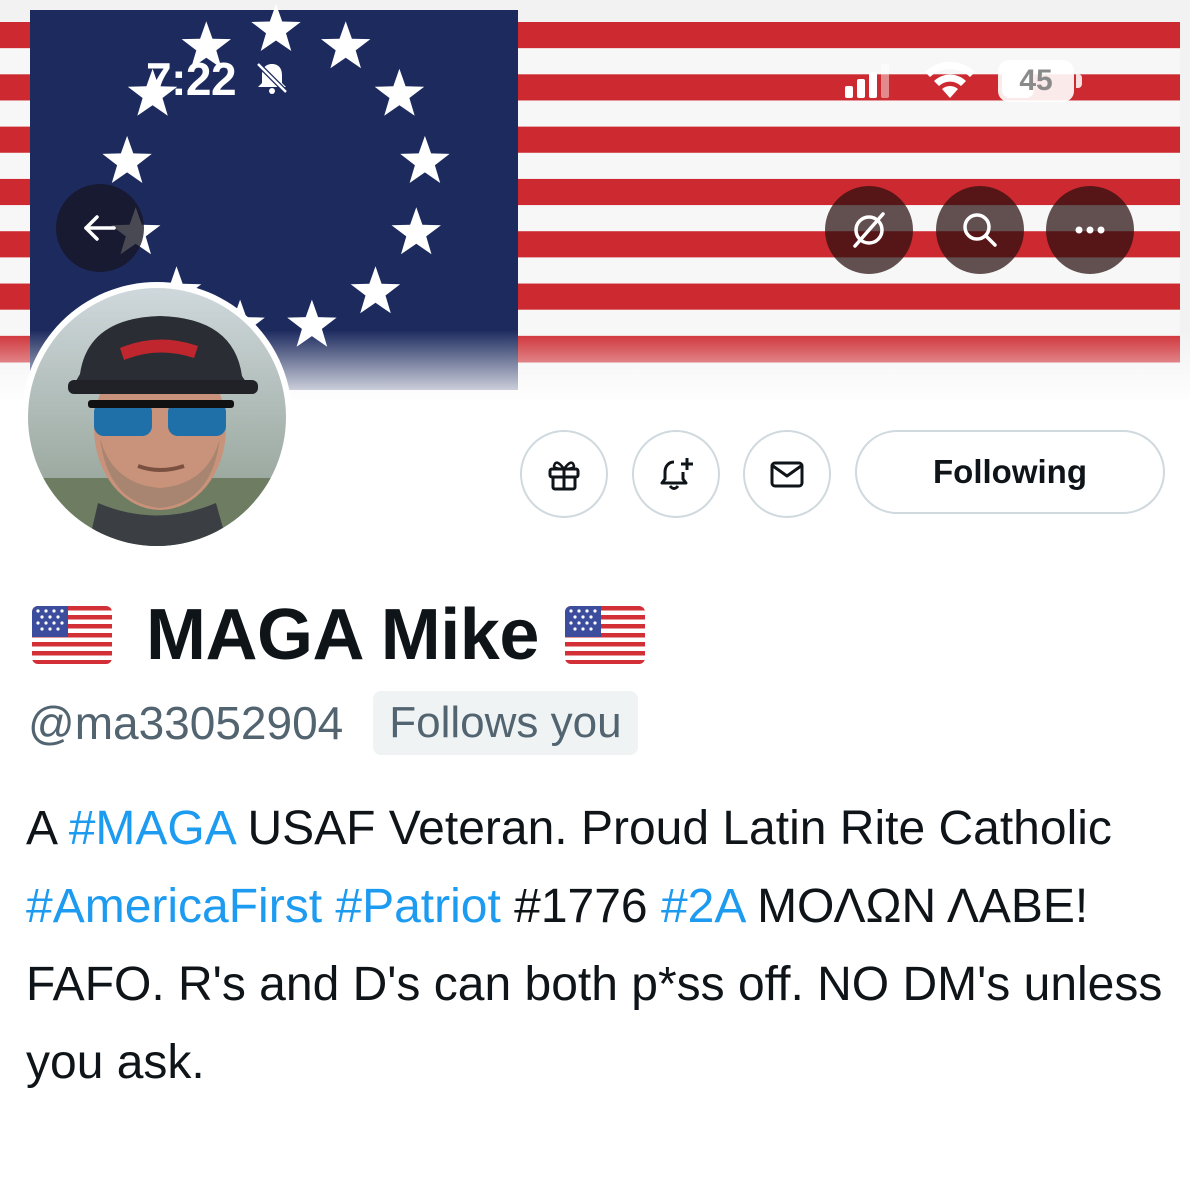  I want to click on display-name-row: MAGA Mike, so click(338, 635).